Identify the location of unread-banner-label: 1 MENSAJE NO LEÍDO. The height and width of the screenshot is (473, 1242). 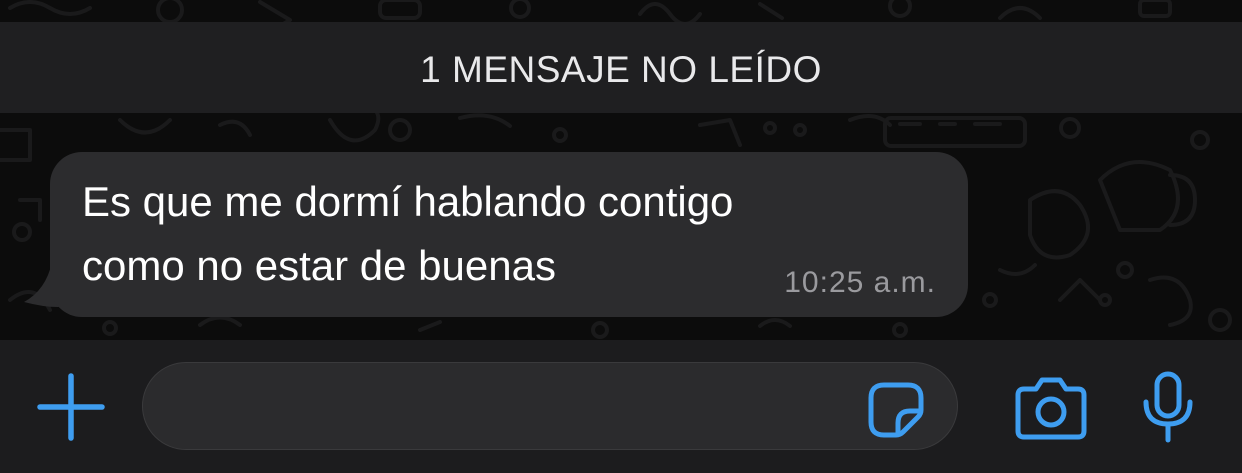
(621, 69).